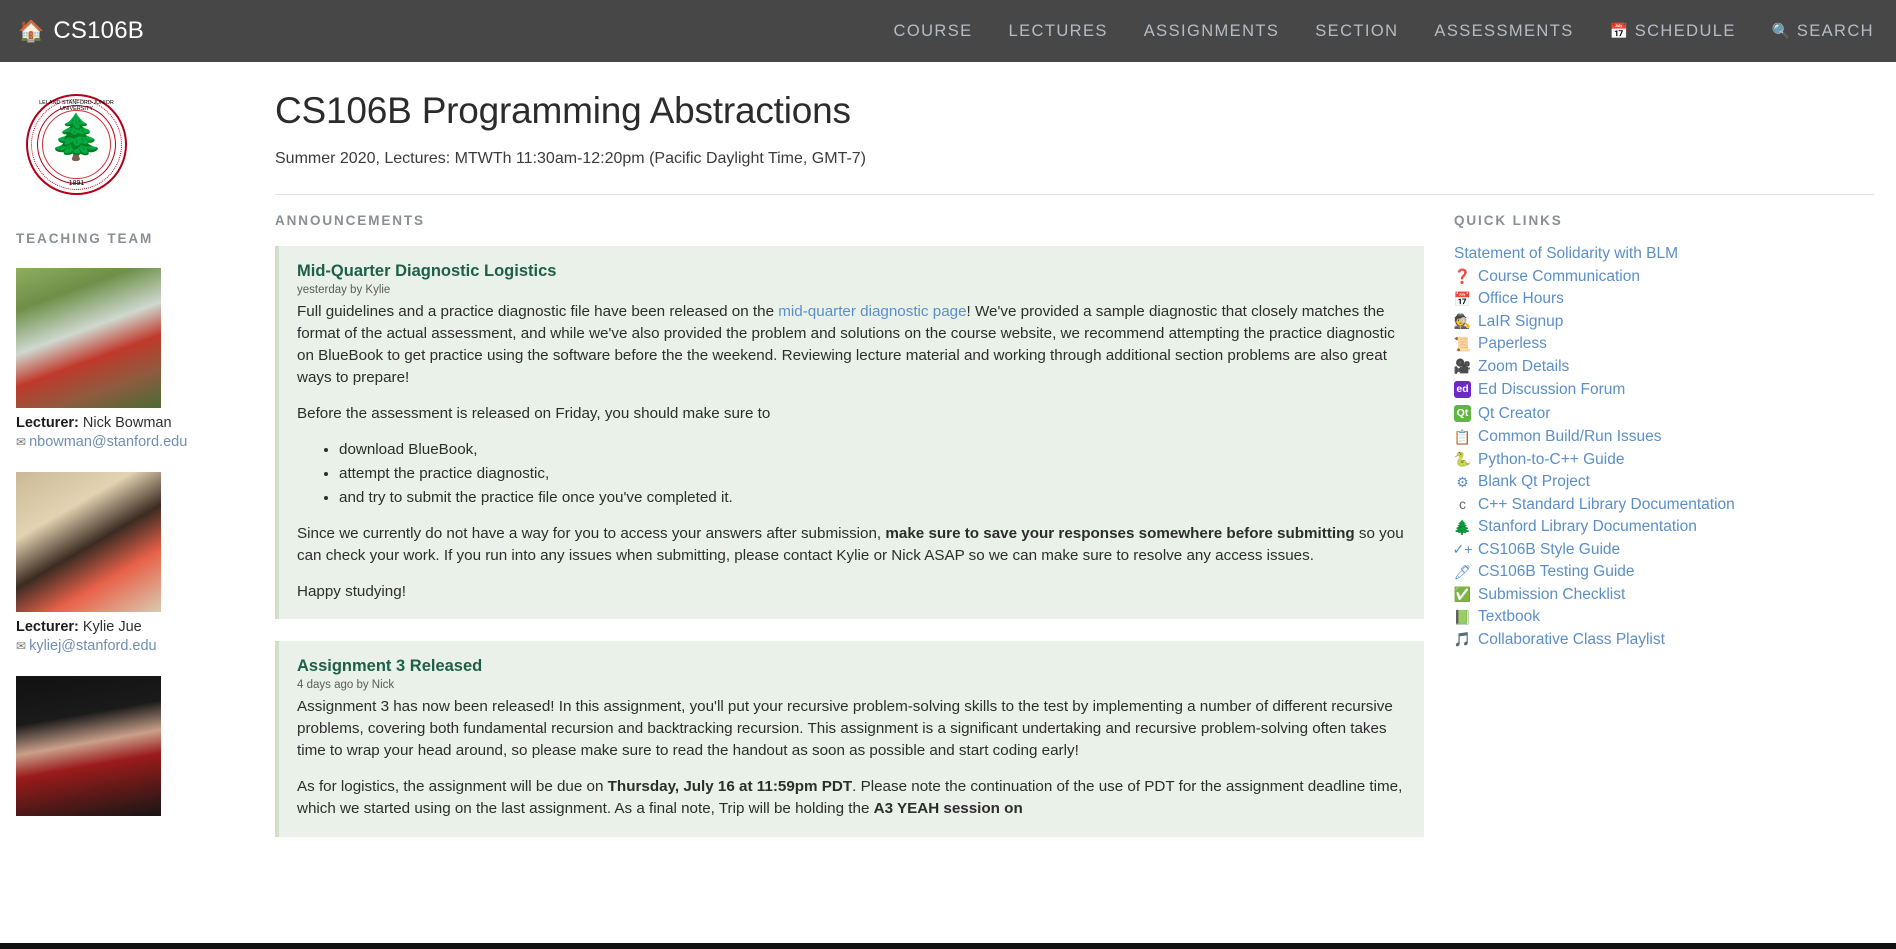  What do you see at coordinates (76, 106) in the screenshot?
I see `seal-top-text: LELAND STANFORD JUNIOR UNIVERSITY` at bounding box center [76, 106].